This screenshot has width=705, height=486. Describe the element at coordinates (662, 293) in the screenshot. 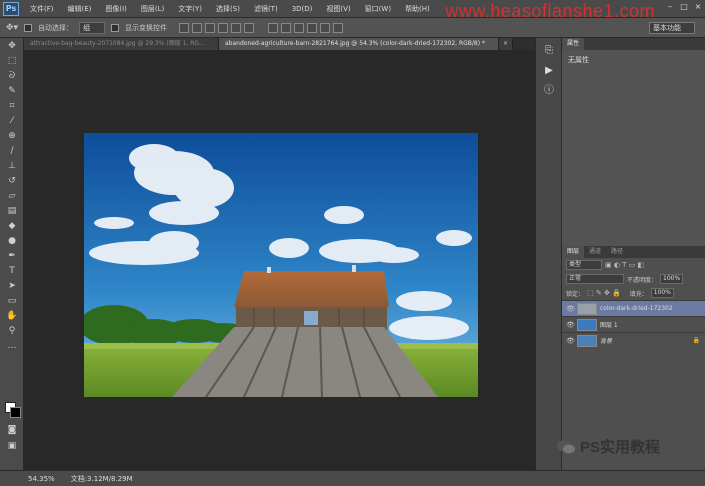

I see `fill-input: 100%` at that location.